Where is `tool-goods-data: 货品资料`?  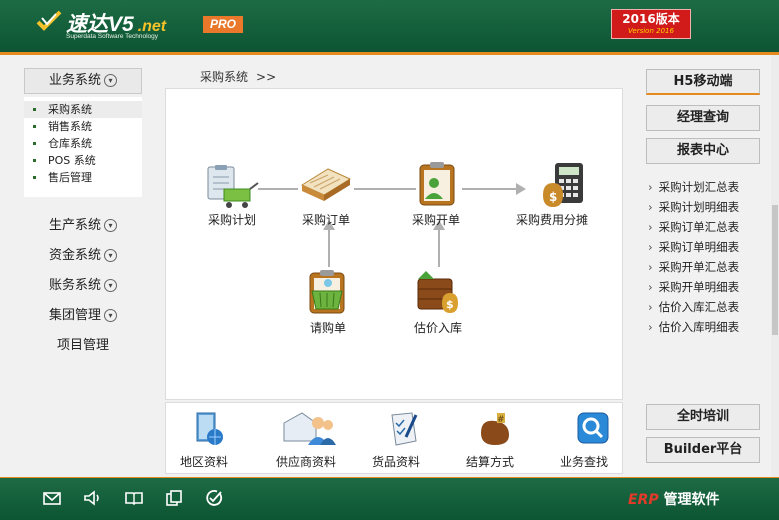 tool-goods-data: 货品资料 is located at coordinates (400, 441).